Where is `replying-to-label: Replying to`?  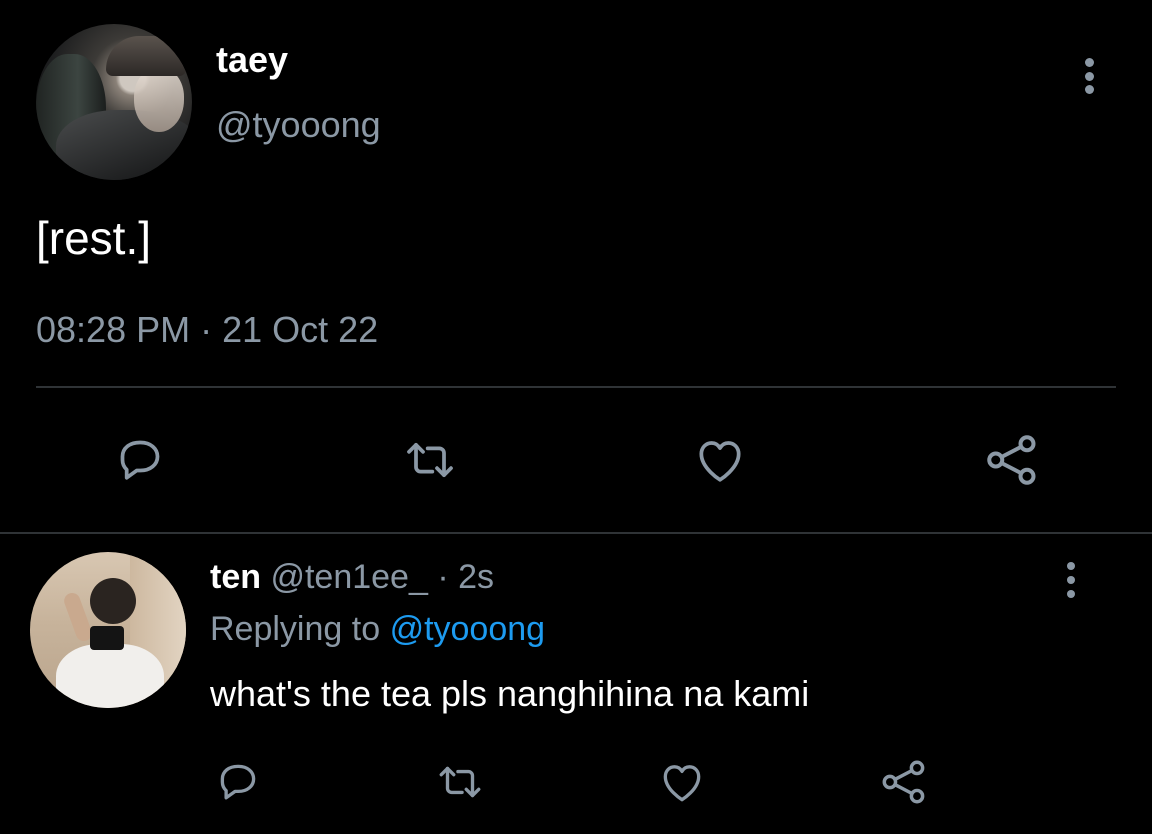 replying-to-label: Replying to is located at coordinates (295, 629).